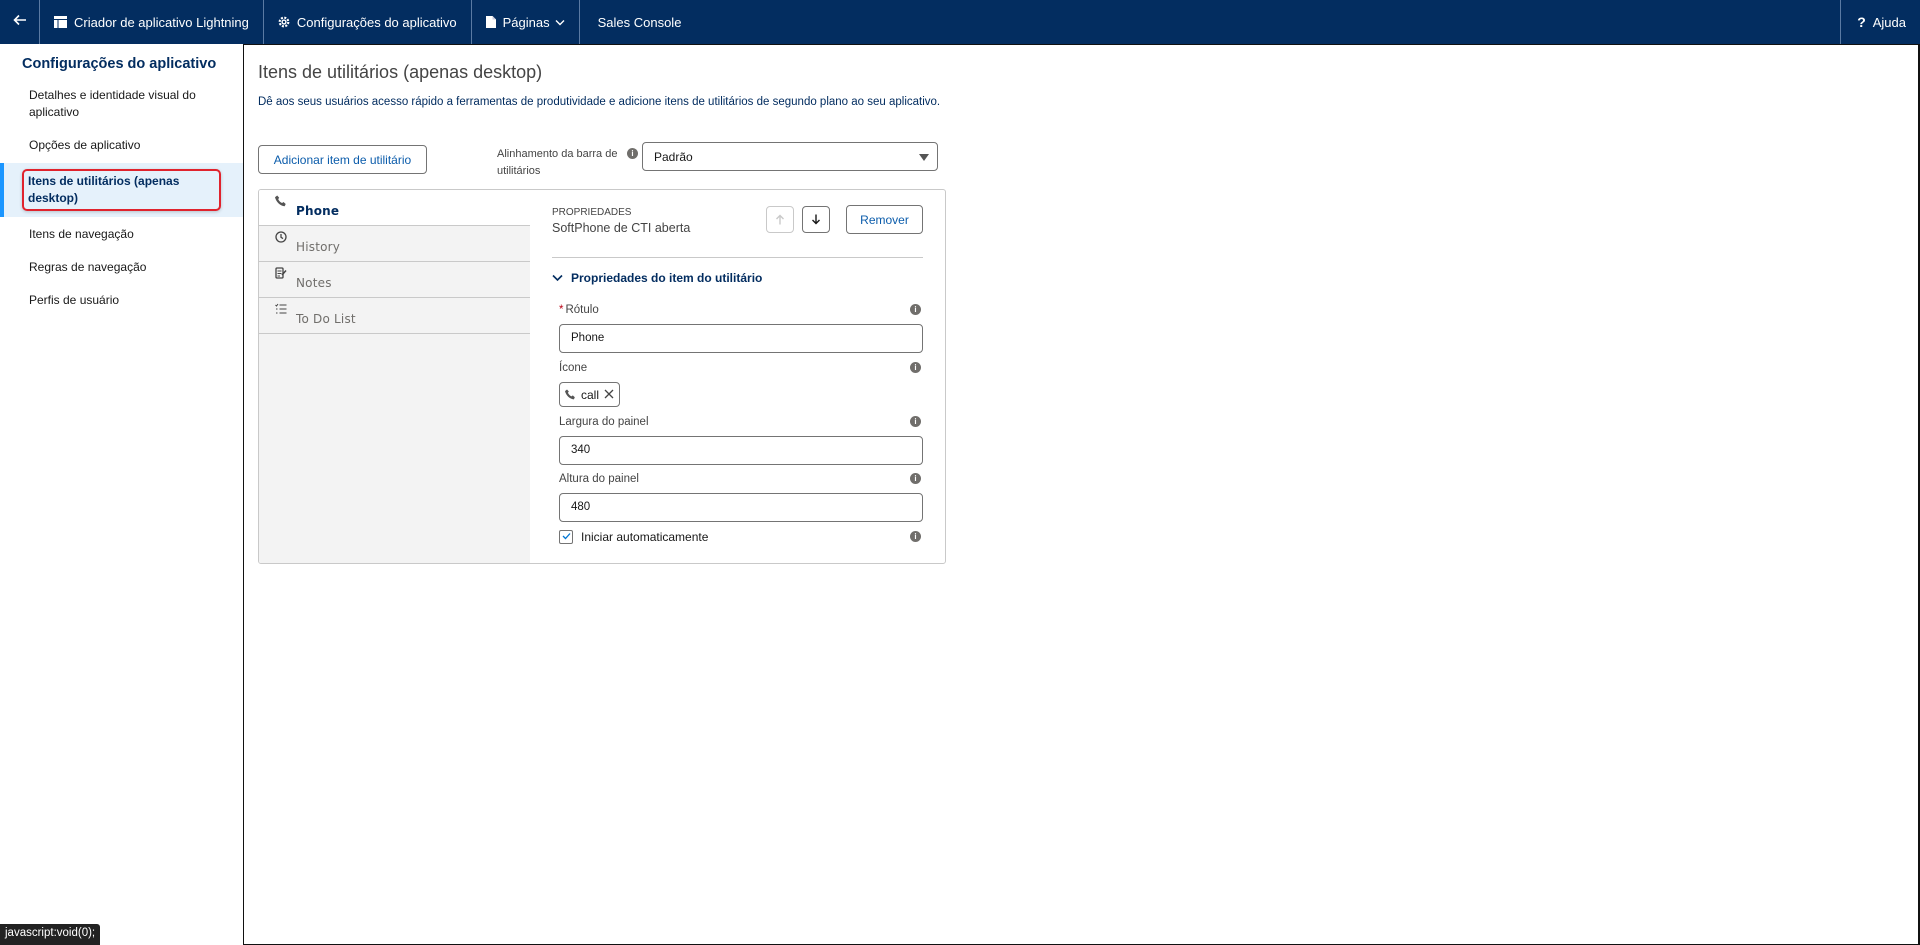 The width and height of the screenshot is (1920, 945). I want to click on sidebar-item-user-profiles: Perfis de usuário, so click(121, 300).